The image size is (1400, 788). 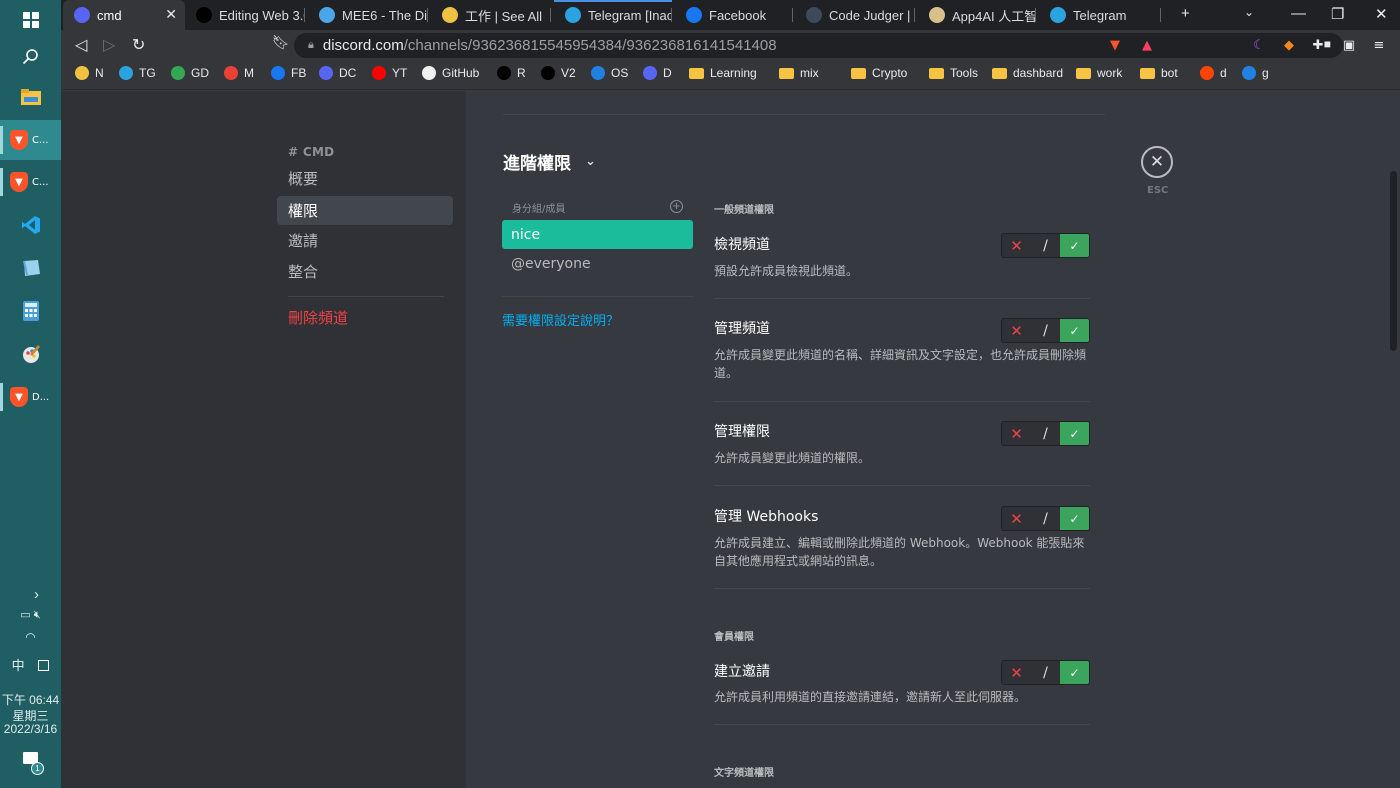 I want to click on sidebar-item-integrations: 整合, so click(x=365, y=271).